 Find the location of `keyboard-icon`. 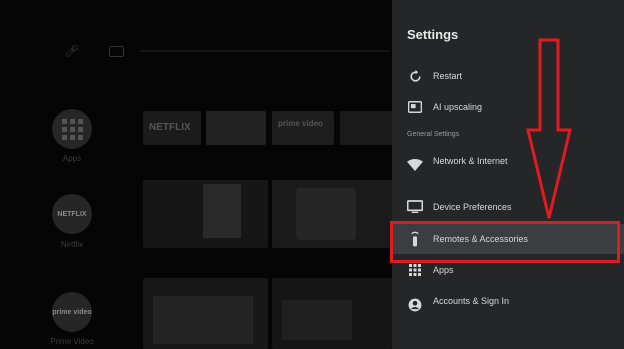

keyboard-icon is located at coordinates (116, 51).